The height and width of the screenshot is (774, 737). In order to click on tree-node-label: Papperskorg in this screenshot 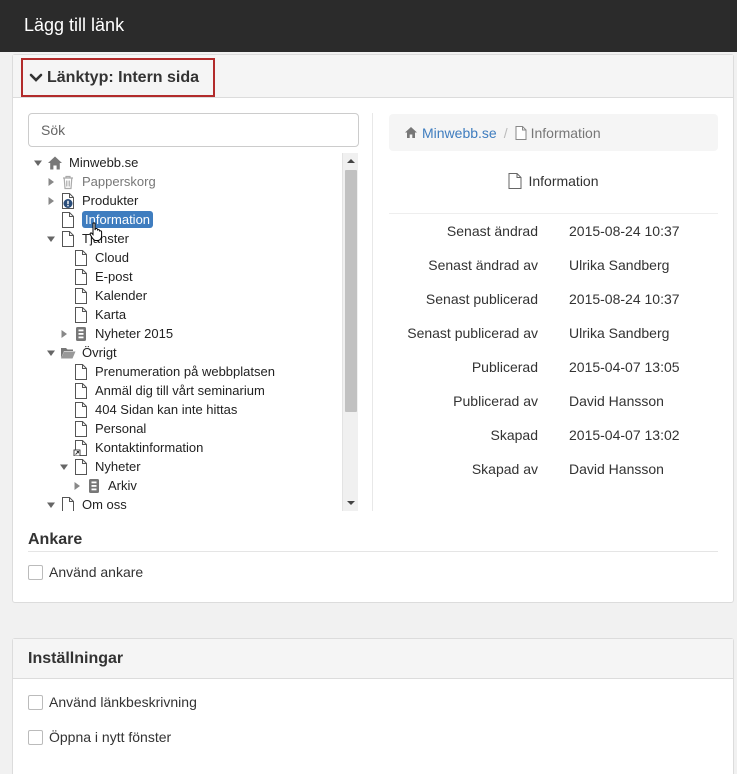, I will do `click(119, 181)`.